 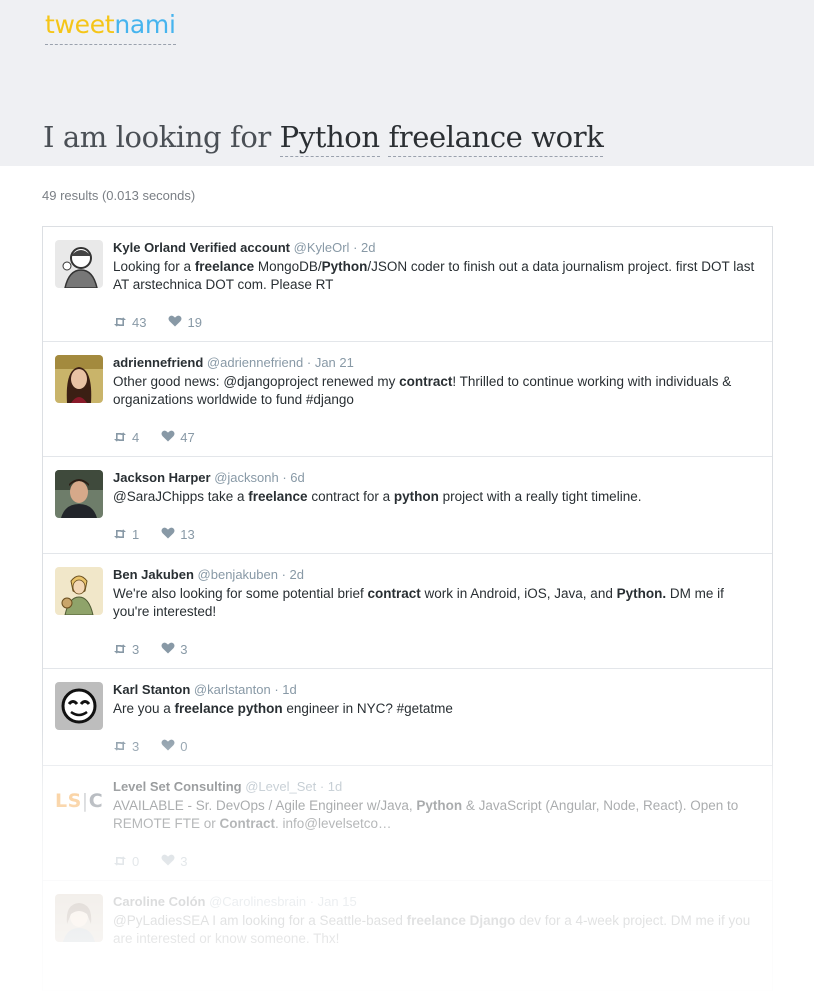 I want to click on like-button: 47, so click(x=178, y=437).